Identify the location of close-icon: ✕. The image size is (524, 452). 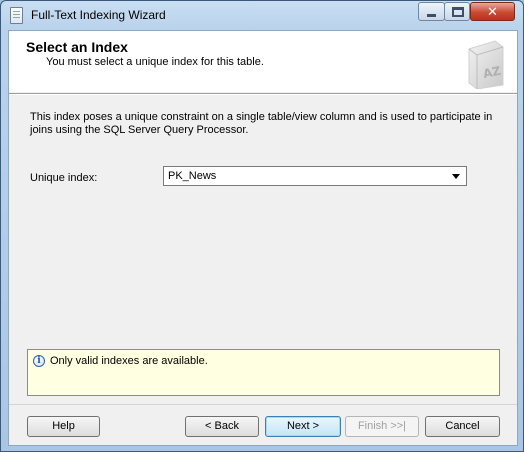
(492, 11).